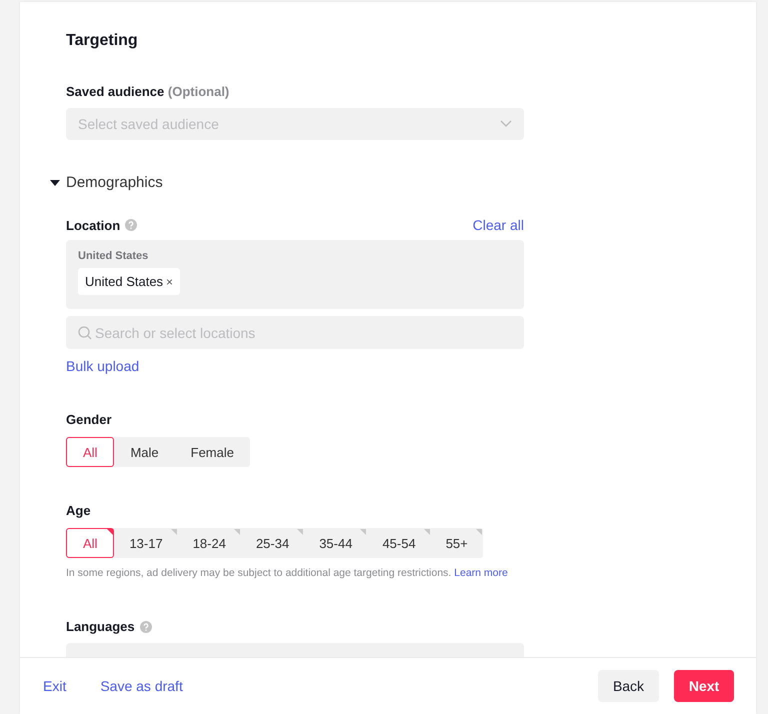 The image size is (768, 714). Describe the element at coordinates (103, 366) in the screenshot. I see `bulk-upload-link: Bulk upload` at that location.